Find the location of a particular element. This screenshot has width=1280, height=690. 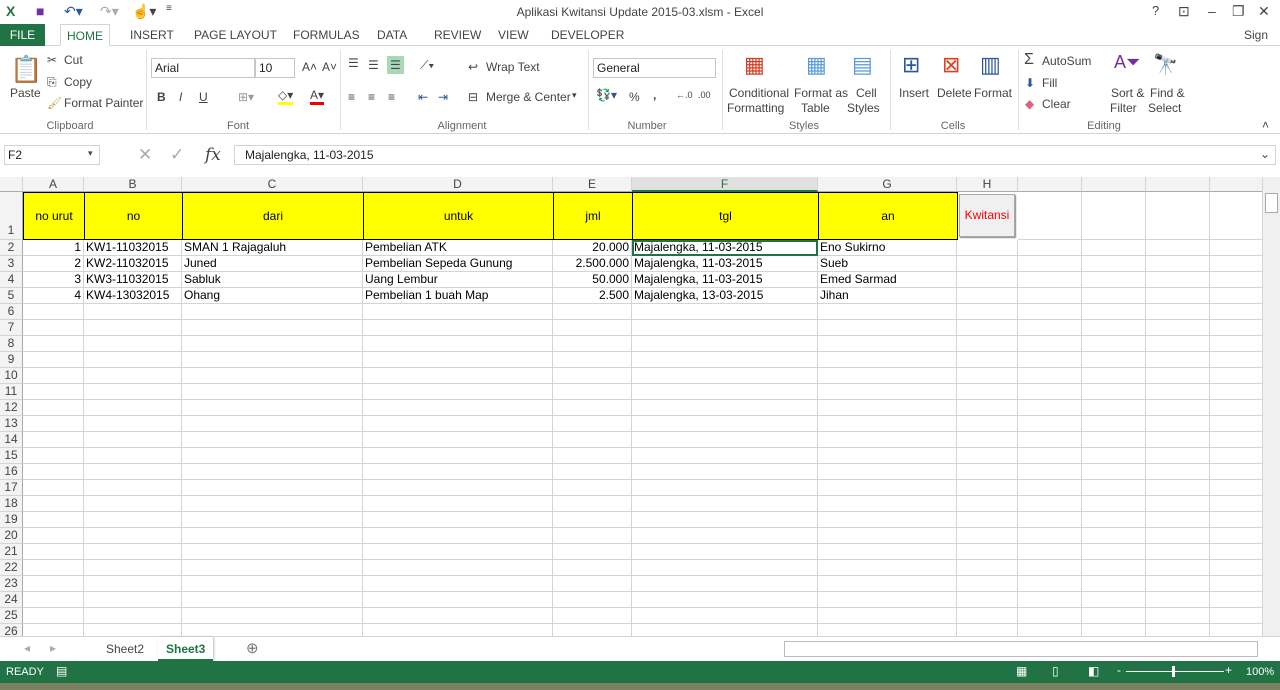

row-header-17: 17 is located at coordinates (11, 488).